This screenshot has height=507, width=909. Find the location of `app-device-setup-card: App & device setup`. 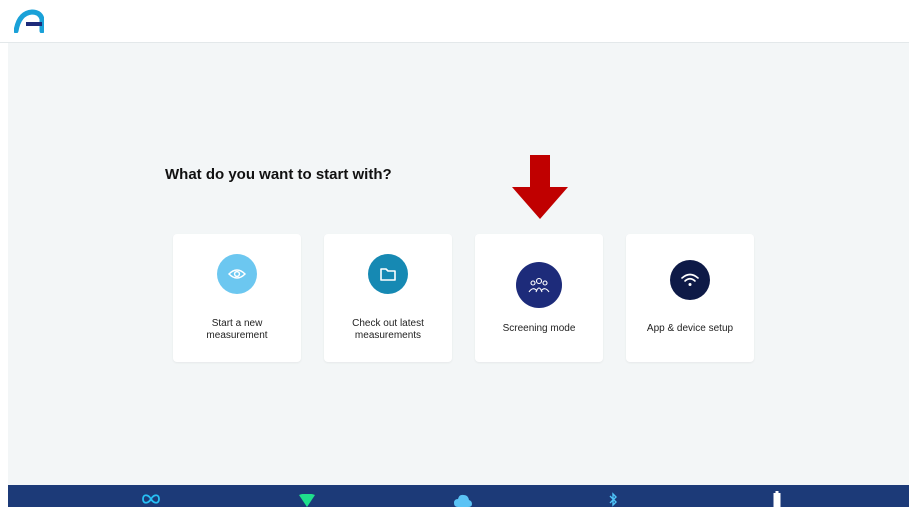

app-device-setup-card: App & device setup is located at coordinates (690, 298).